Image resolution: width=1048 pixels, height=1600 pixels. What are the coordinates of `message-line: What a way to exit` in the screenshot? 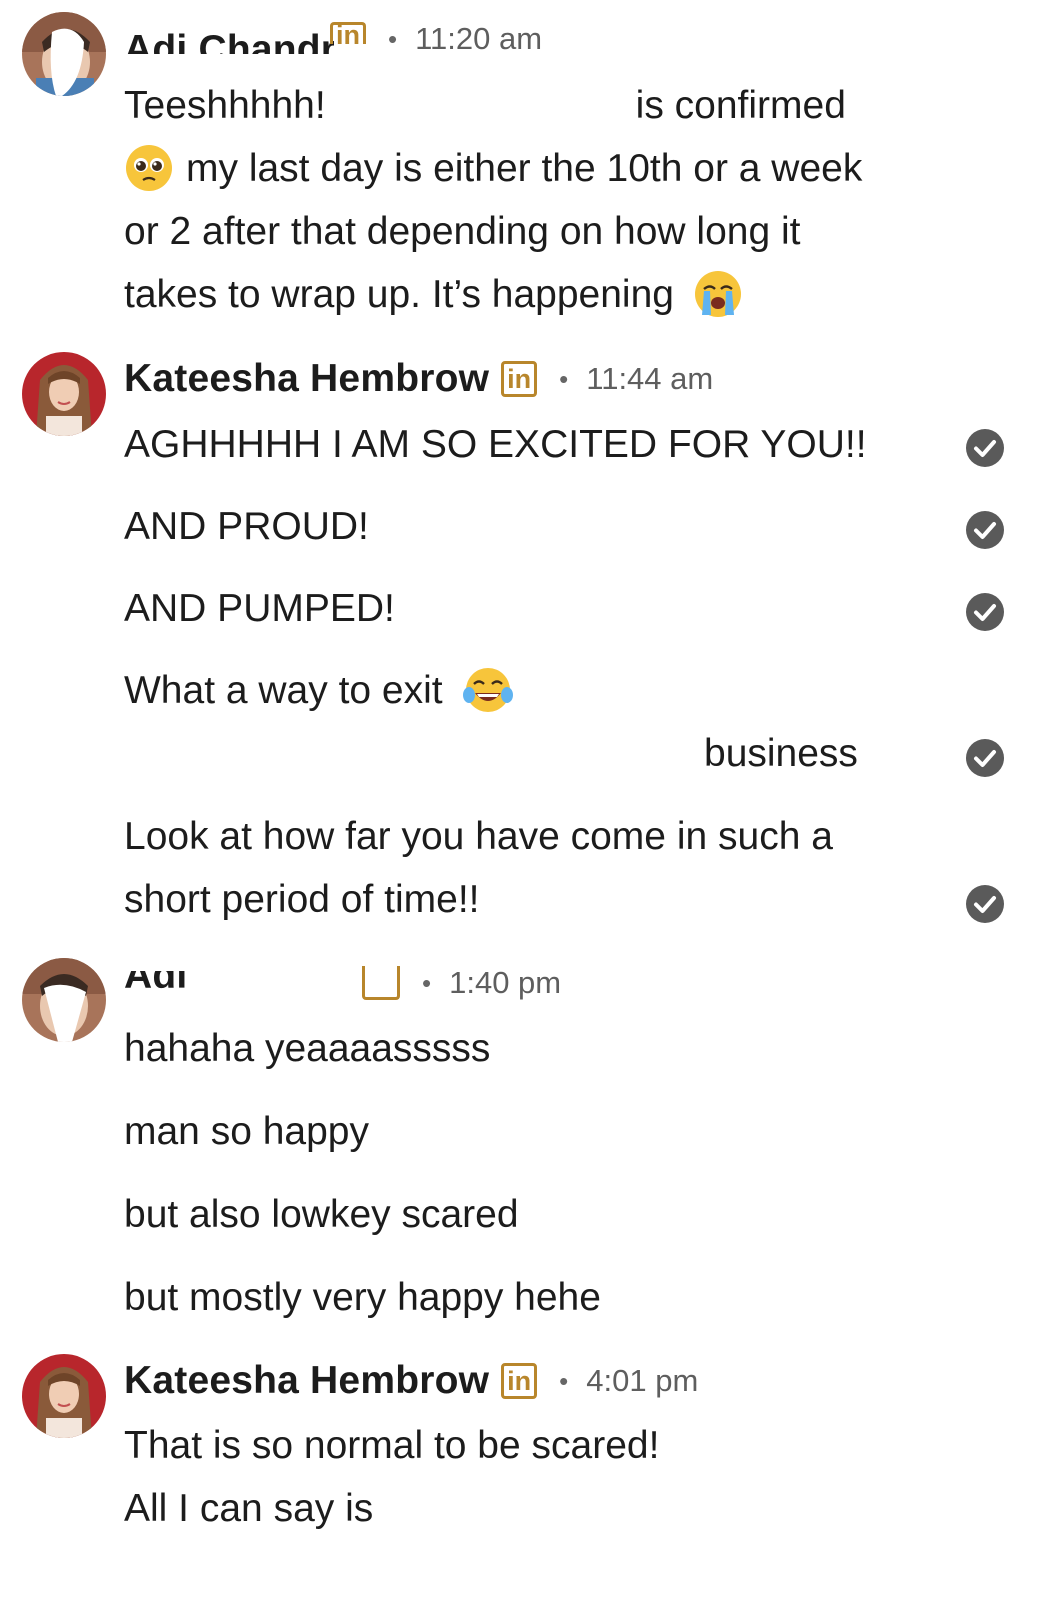 It's located at (320, 691).